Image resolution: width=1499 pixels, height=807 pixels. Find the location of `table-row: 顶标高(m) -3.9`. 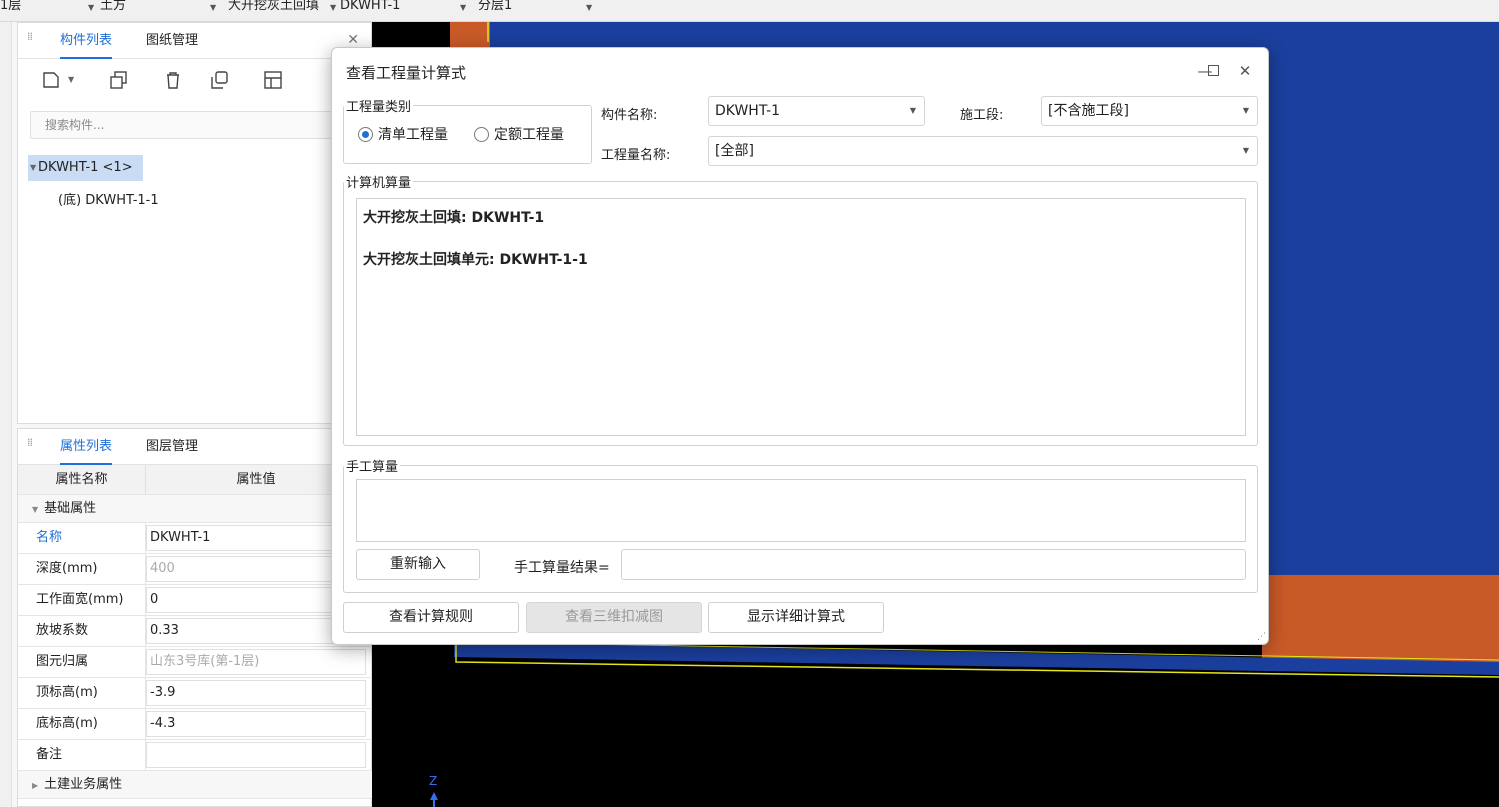

table-row: 顶标高(m) -3.9 is located at coordinates (195, 693).